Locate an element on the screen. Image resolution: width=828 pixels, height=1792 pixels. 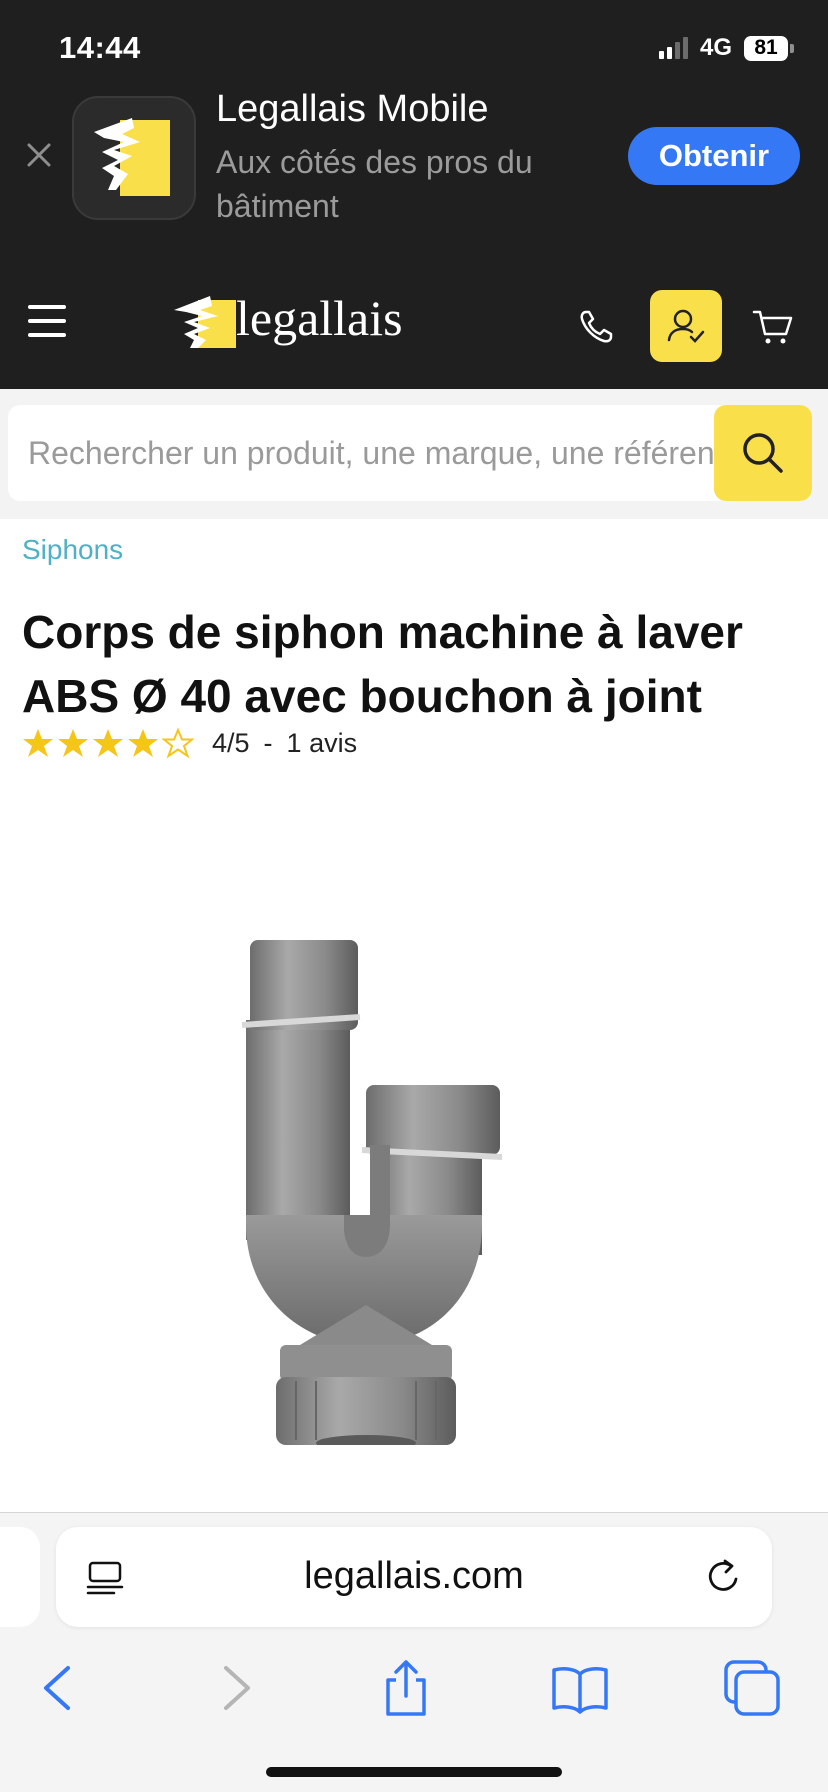
search-section is located at coordinates (414, 454).